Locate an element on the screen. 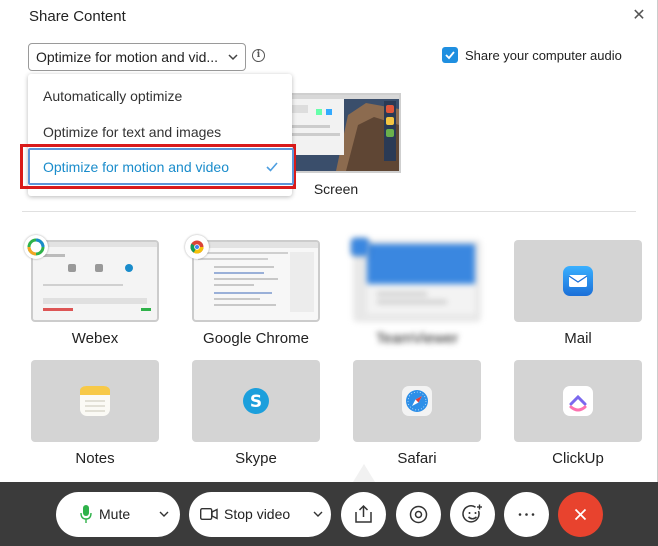 This screenshot has width=658, height=546. app-name: TeamViewer is located at coordinates (417, 338).